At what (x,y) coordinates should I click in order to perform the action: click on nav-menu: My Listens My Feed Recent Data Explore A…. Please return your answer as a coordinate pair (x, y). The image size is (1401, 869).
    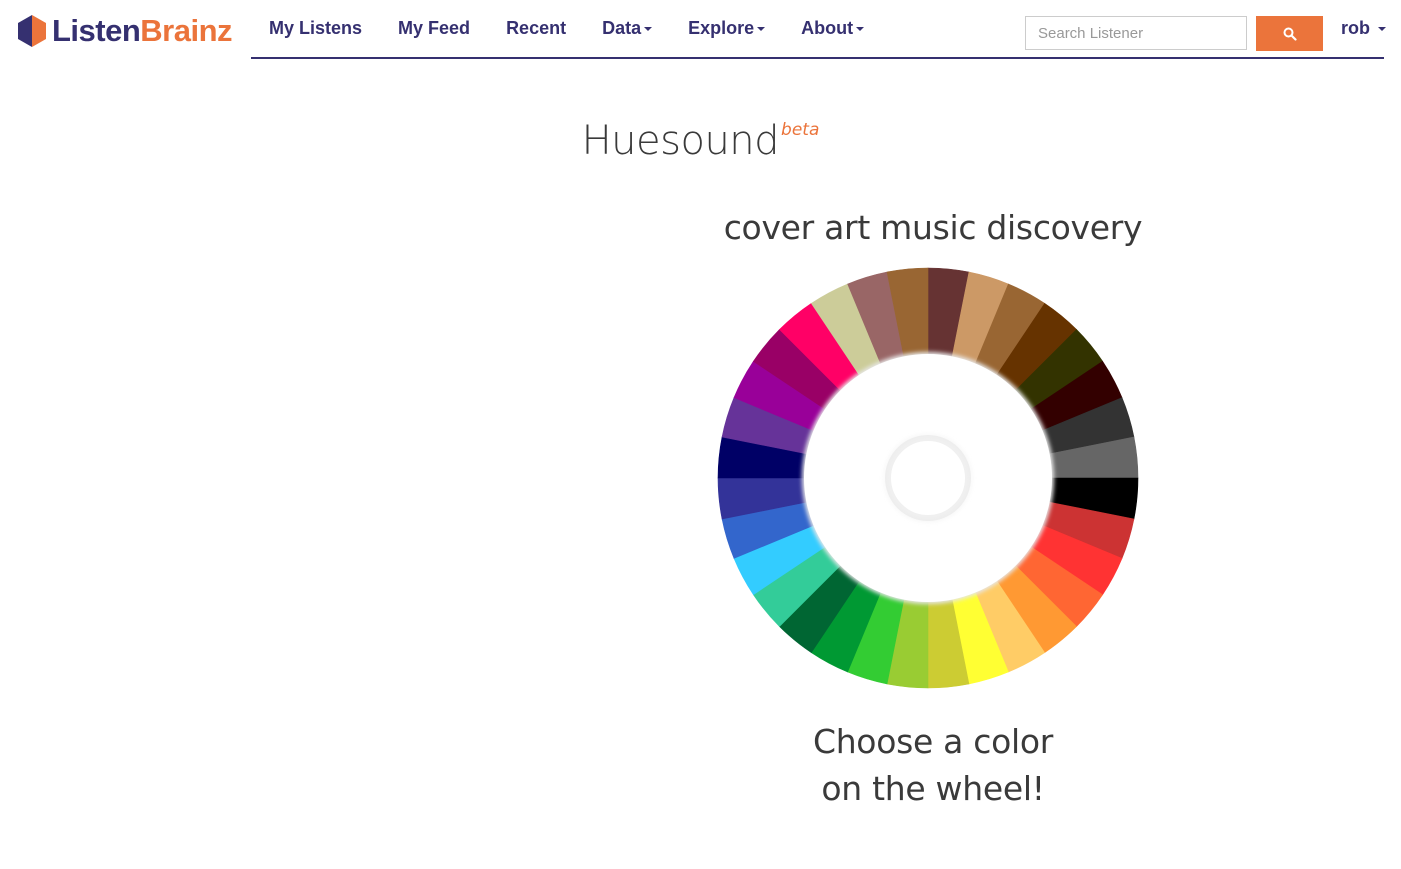
    Looking at the image, I should click on (566, 28).